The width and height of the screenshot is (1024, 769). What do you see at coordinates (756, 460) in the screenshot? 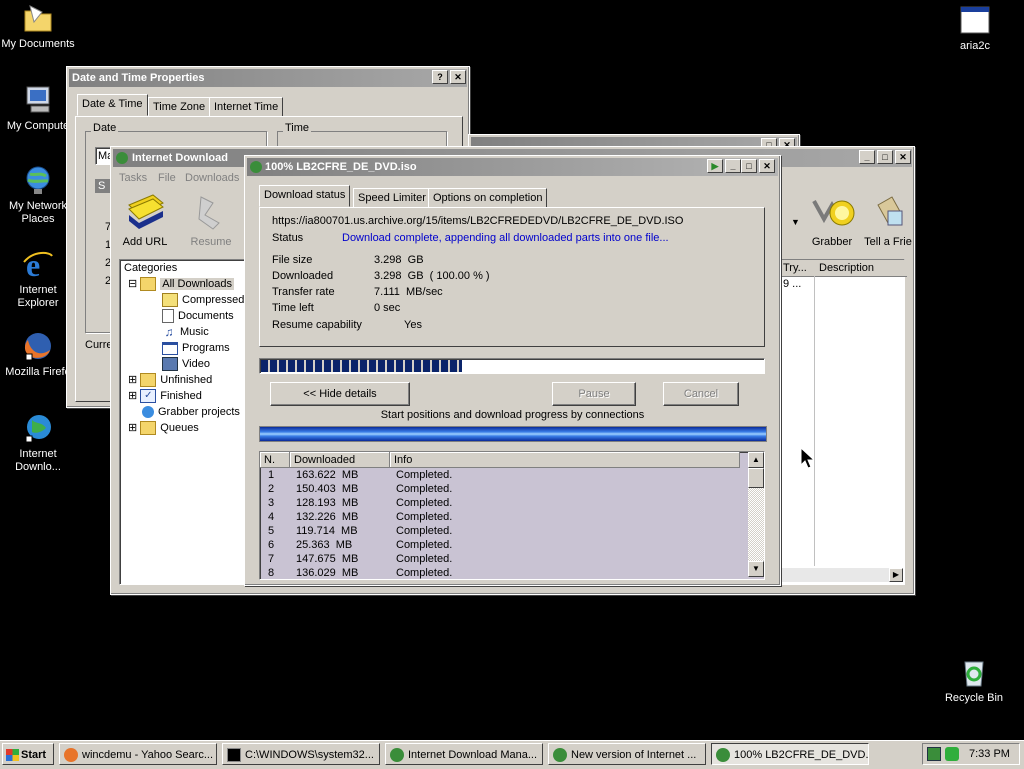
I see `scroll-up-arrow: ▲` at bounding box center [756, 460].